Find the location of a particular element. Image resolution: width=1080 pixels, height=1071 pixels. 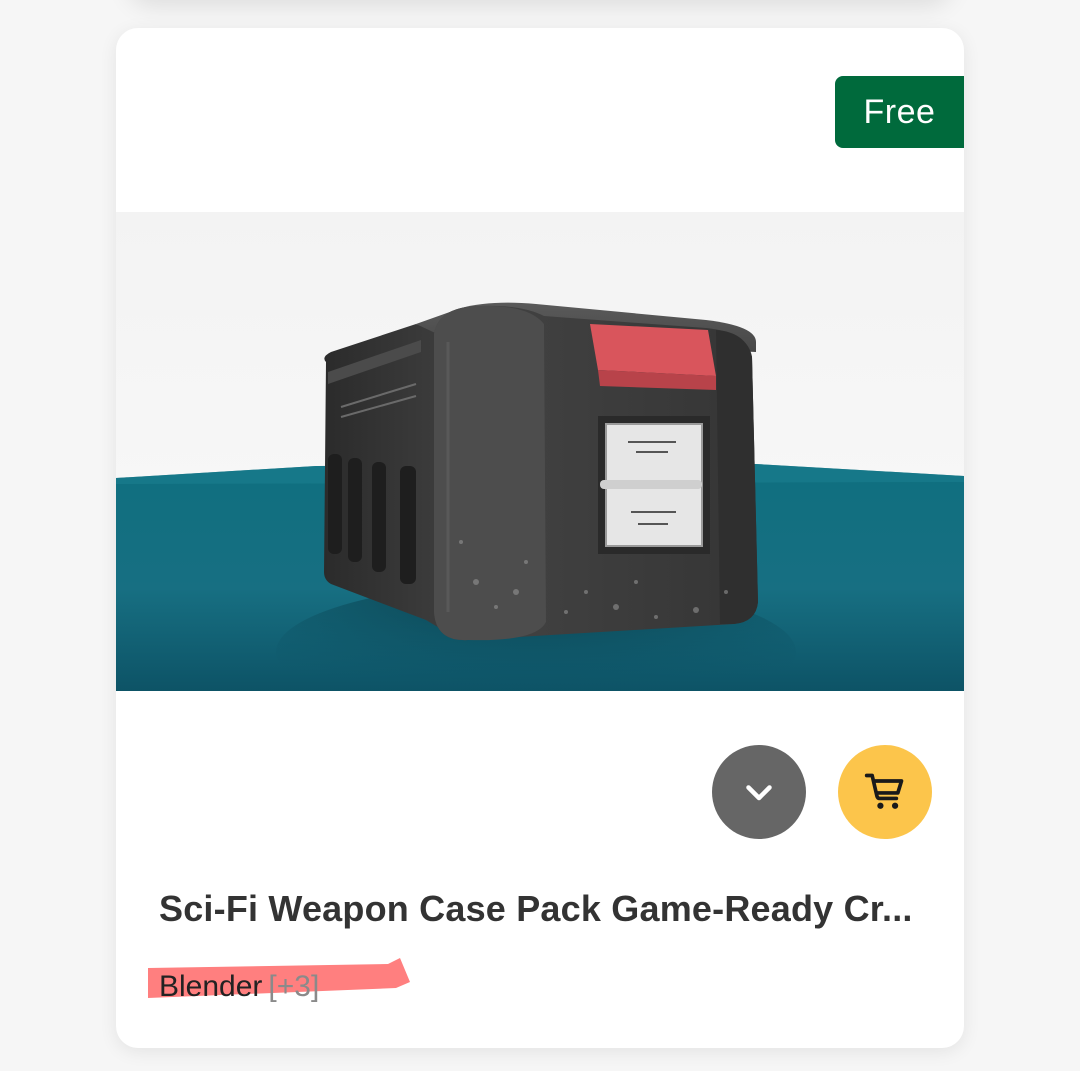

expand-button is located at coordinates (759, 792).